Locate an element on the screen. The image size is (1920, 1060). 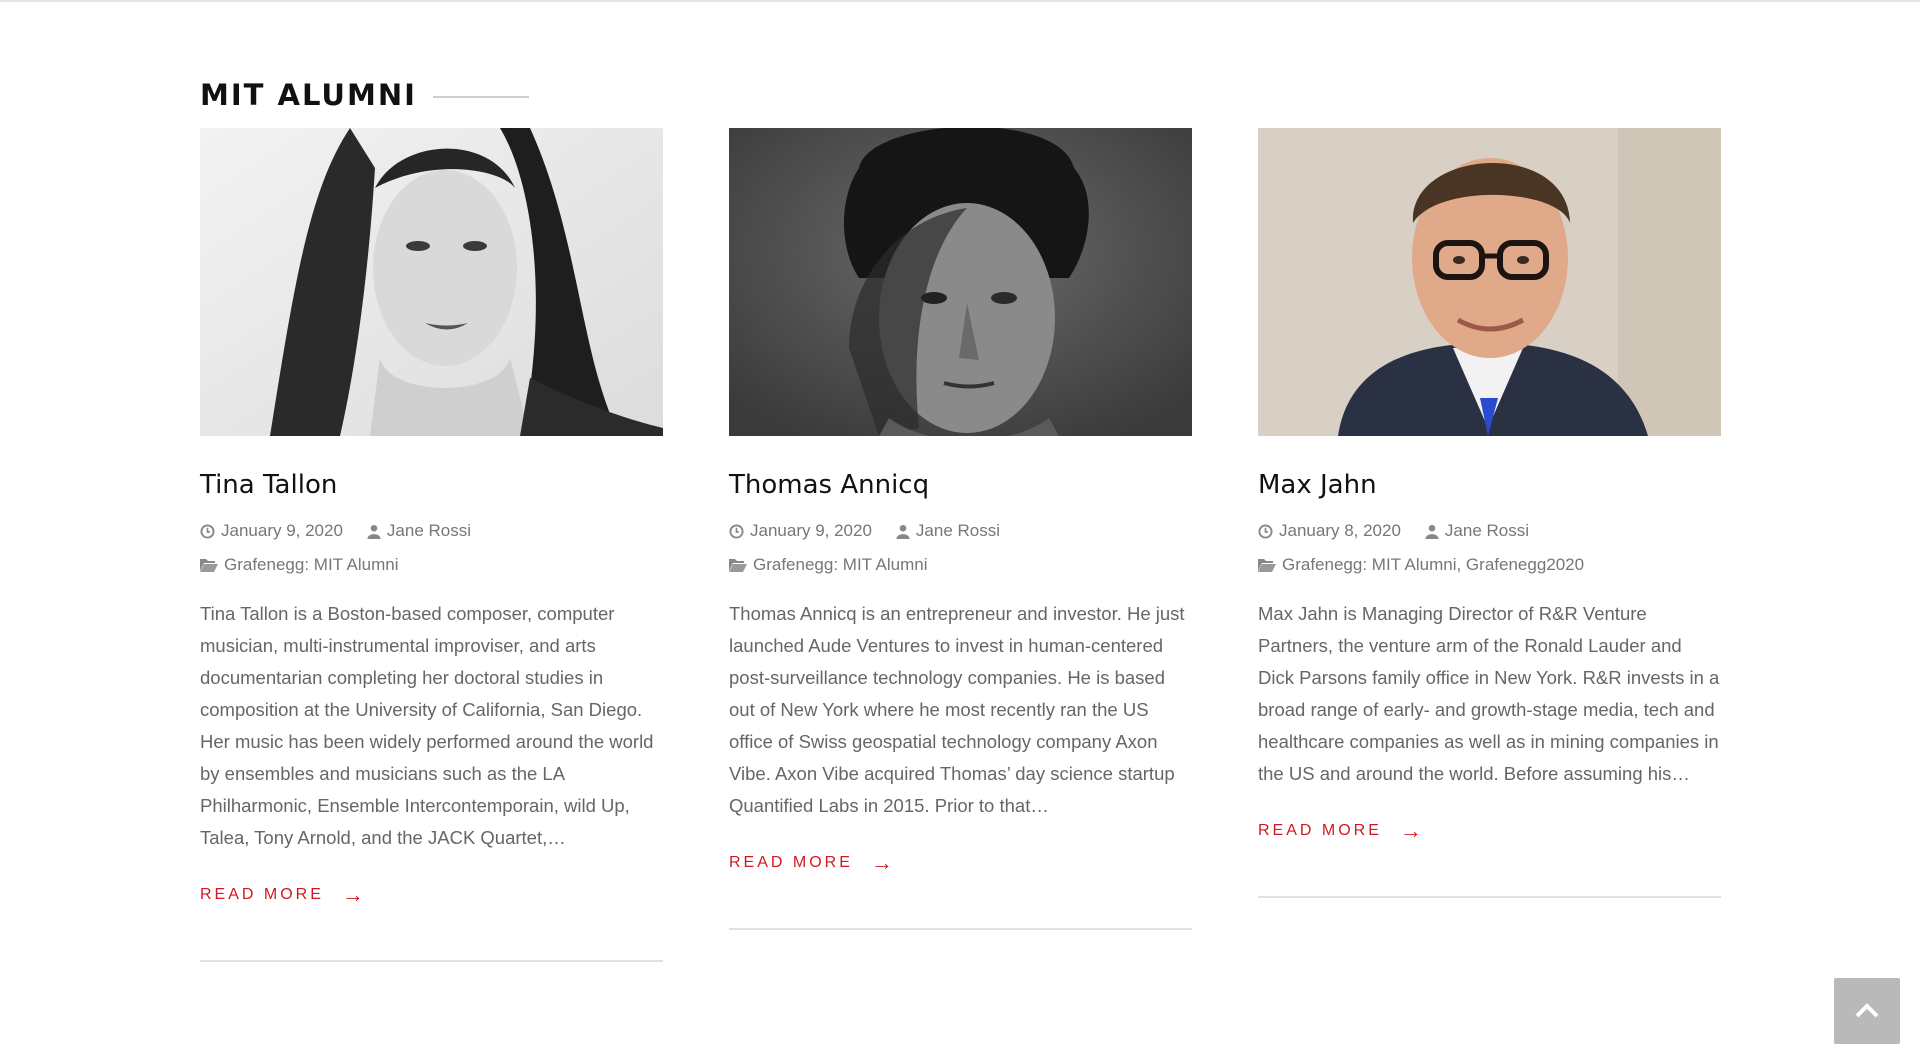
section-title: MIT ALUMNI is located at coordinates (308, 95).